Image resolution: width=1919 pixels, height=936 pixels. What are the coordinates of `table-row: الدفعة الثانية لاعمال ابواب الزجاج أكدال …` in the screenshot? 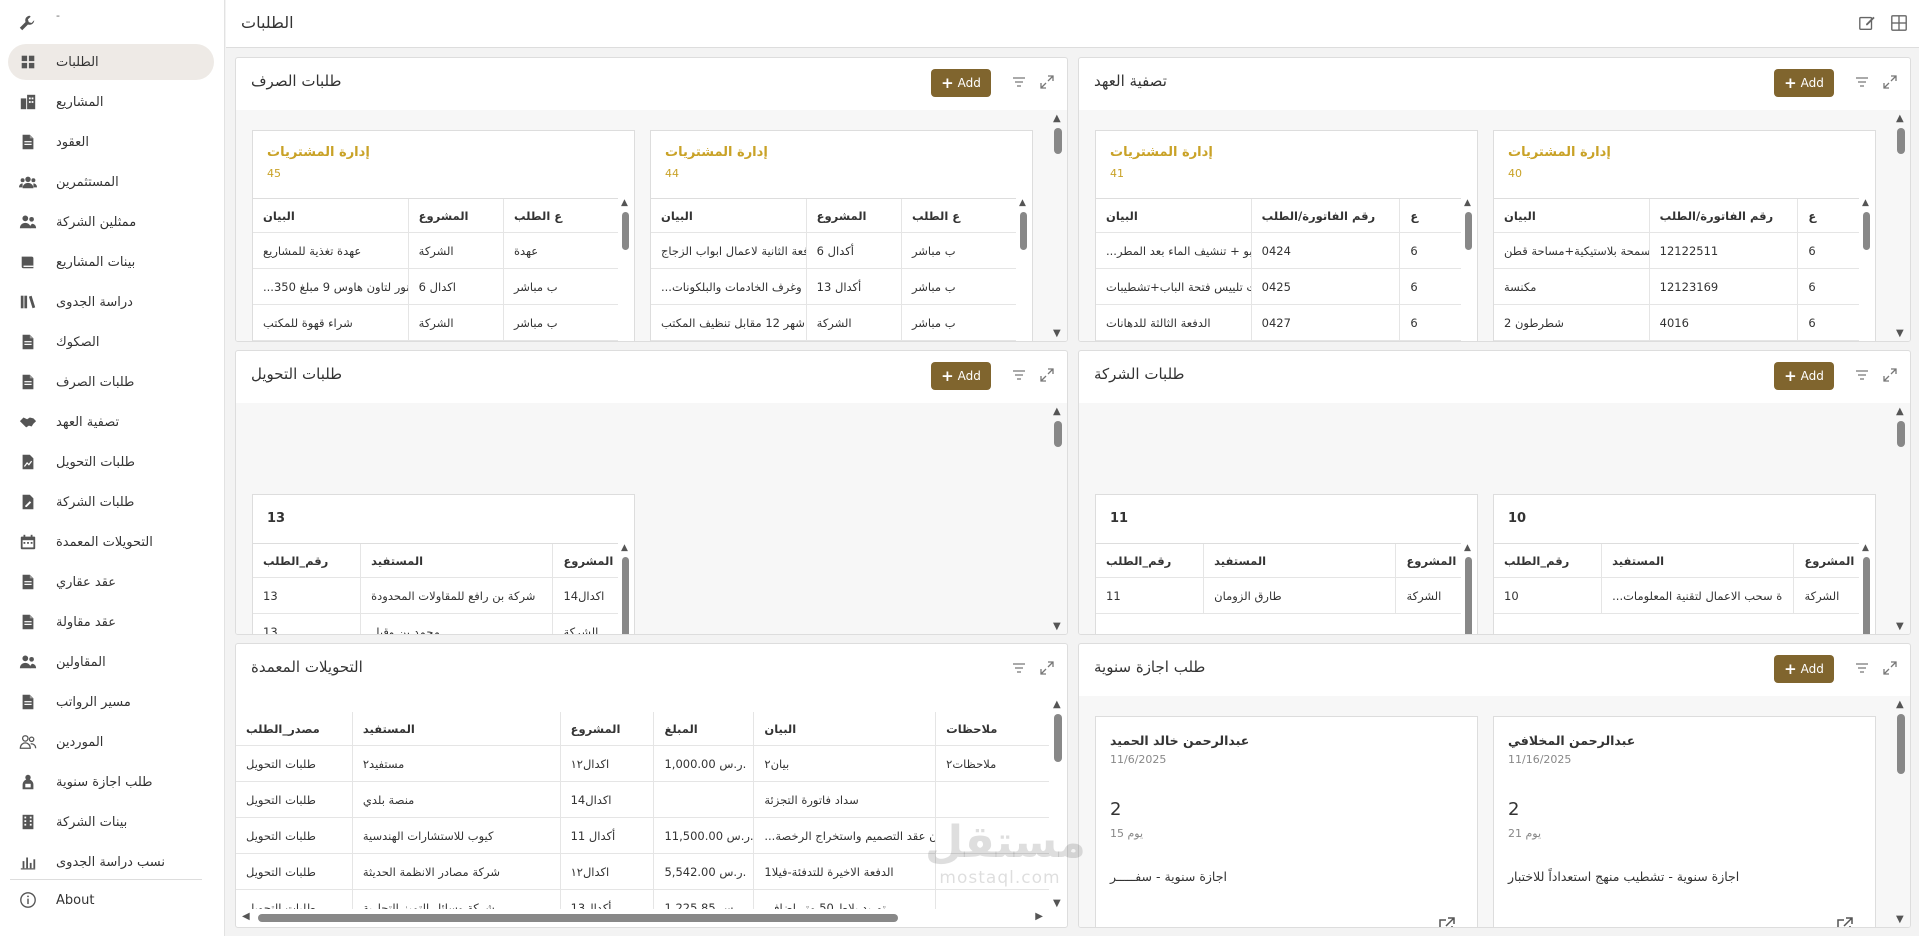 It's located at (833, 251).